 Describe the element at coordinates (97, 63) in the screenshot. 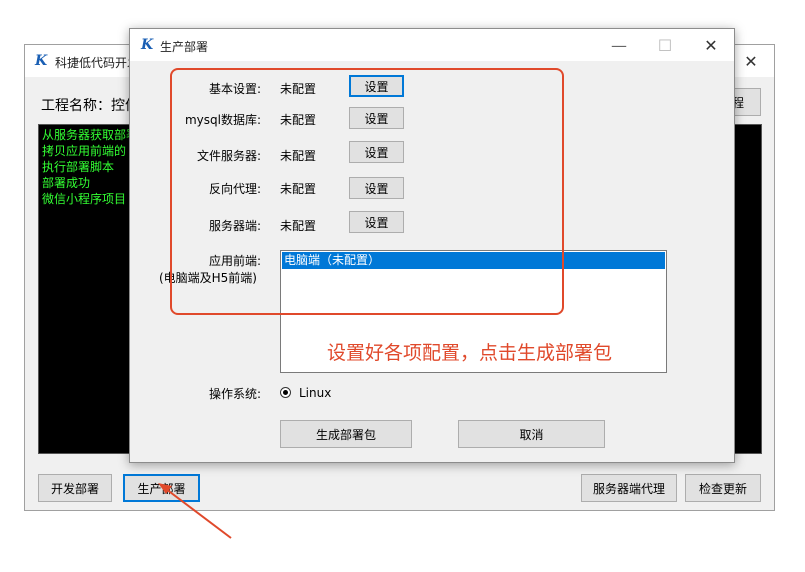

I see `main-window-title: 科捷低代码开发` at that location.